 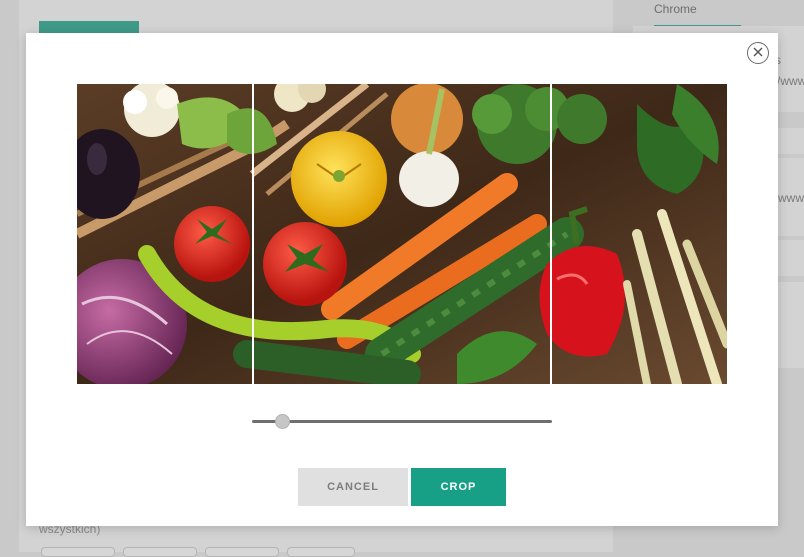 What do you see at coordinates (790, 81) in the screenshot?
I see `background-card-text: /www` at bounding box center [790, 81].